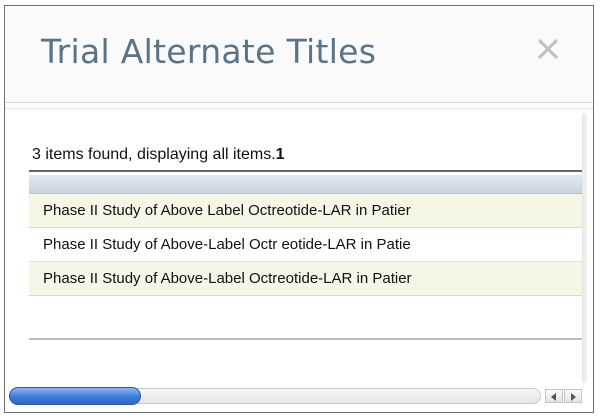  I want to click on close-icon, so click(548, 49).